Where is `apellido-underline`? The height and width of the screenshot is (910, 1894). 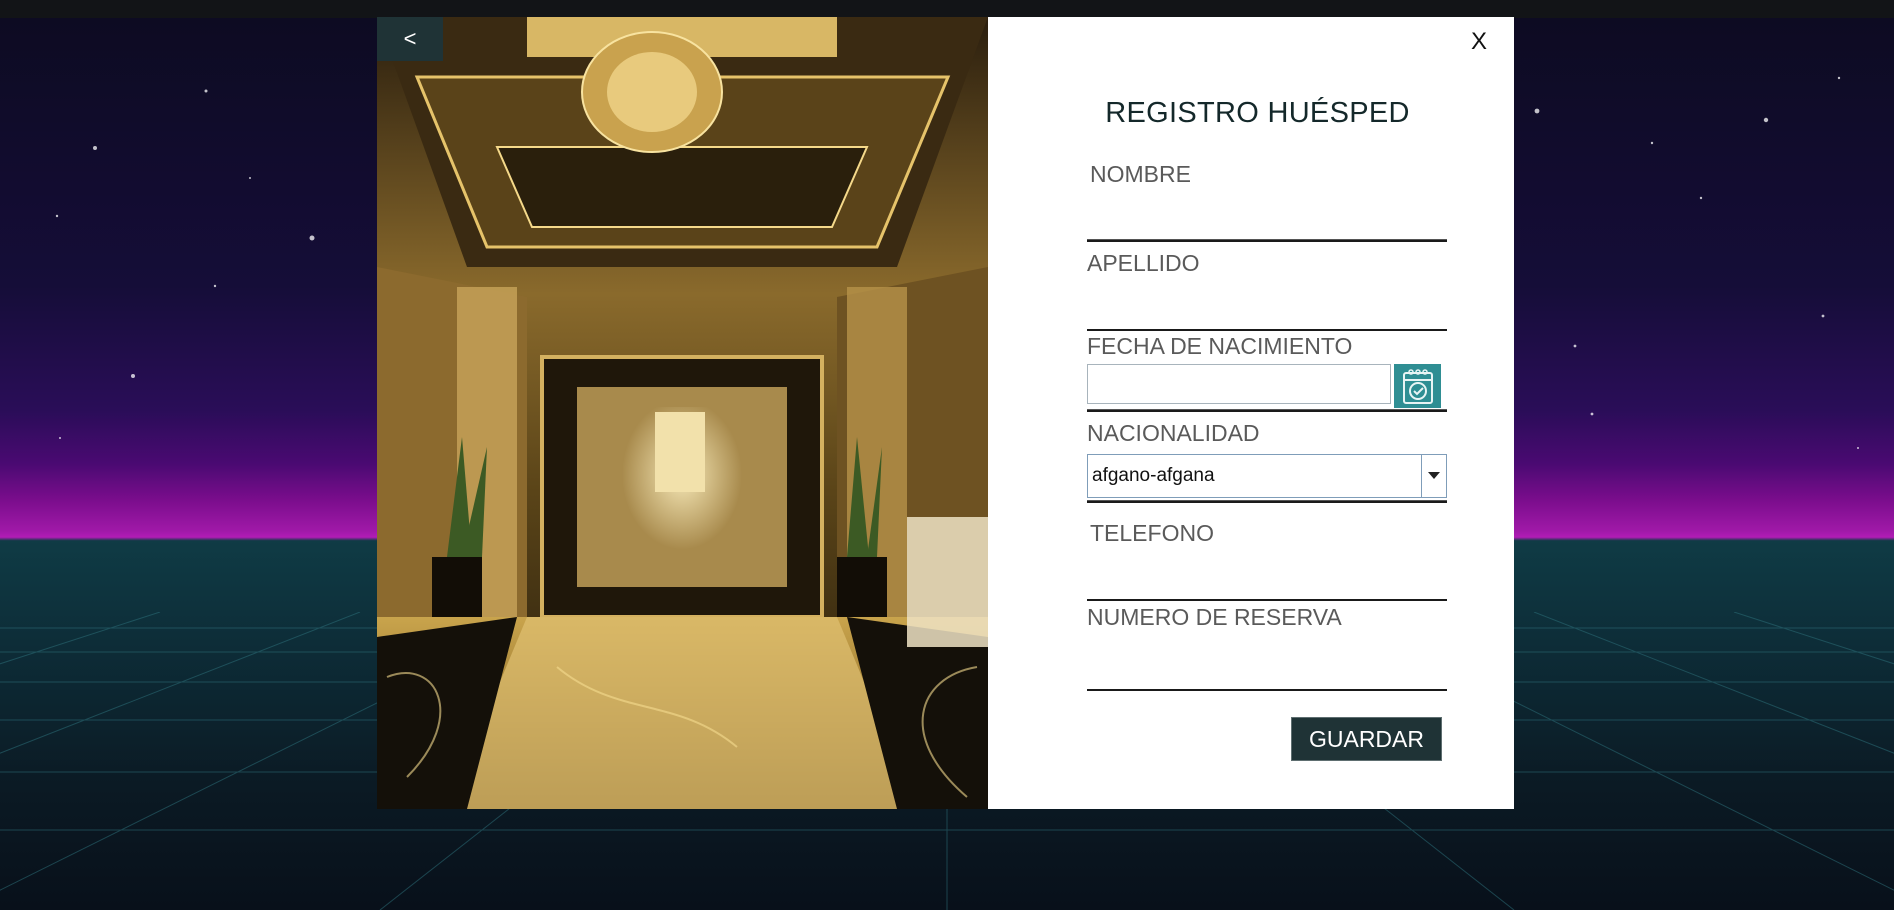
apellido-underline is located at coordinates (1267, 330).